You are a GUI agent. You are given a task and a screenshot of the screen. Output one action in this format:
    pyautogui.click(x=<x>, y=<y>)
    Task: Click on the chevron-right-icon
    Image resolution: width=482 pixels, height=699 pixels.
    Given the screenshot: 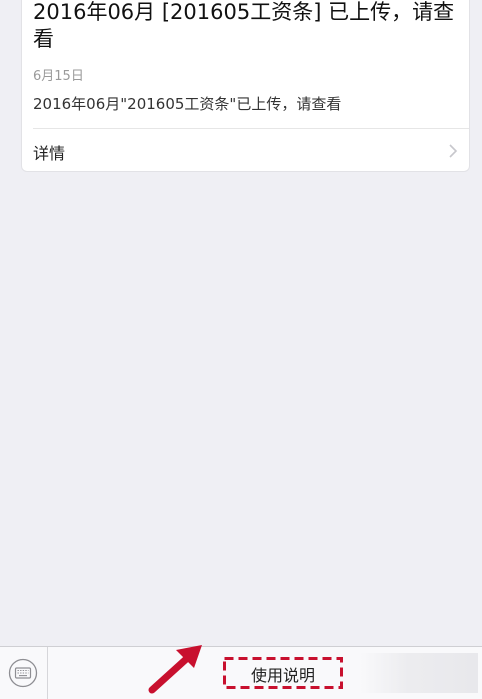 What is the action you would take?
    pyautogui.click(x=453, y=151)
    